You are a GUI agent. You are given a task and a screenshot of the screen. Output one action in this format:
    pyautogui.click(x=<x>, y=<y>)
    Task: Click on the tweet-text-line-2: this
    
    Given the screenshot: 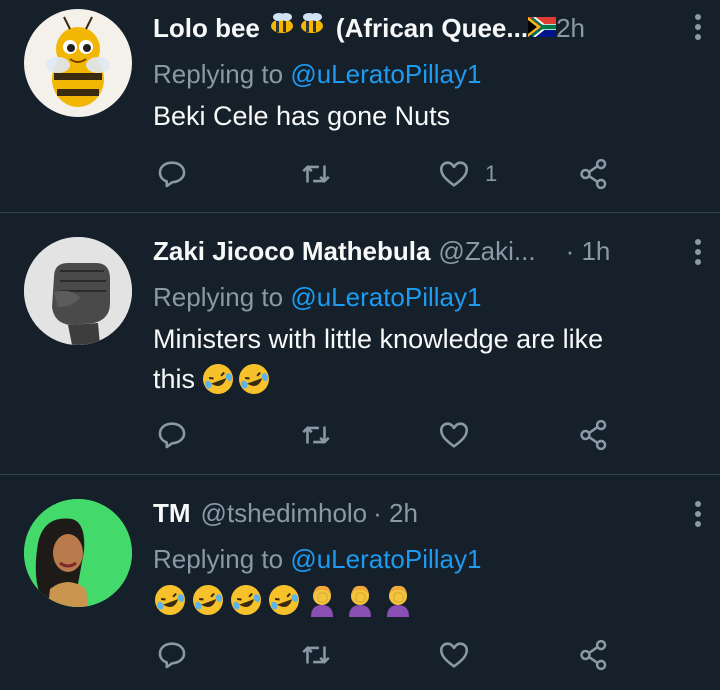 What is the action you would take?
    pyautogui.click(x=174, y=379)
    